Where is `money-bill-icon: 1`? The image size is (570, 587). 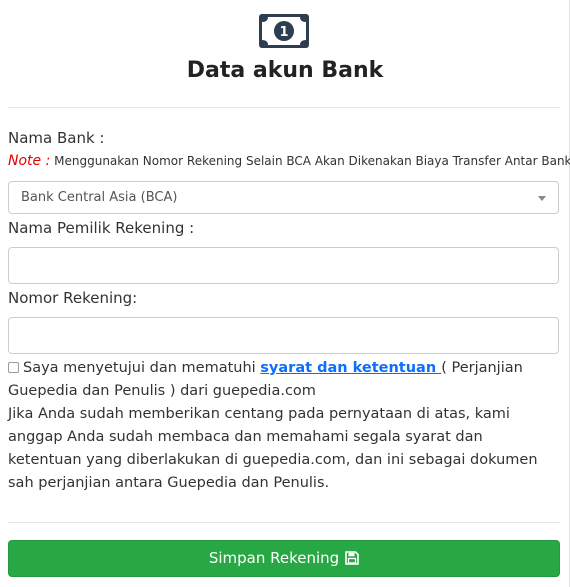
money-bill-icon: 1 is located at coordinates (284, 31).